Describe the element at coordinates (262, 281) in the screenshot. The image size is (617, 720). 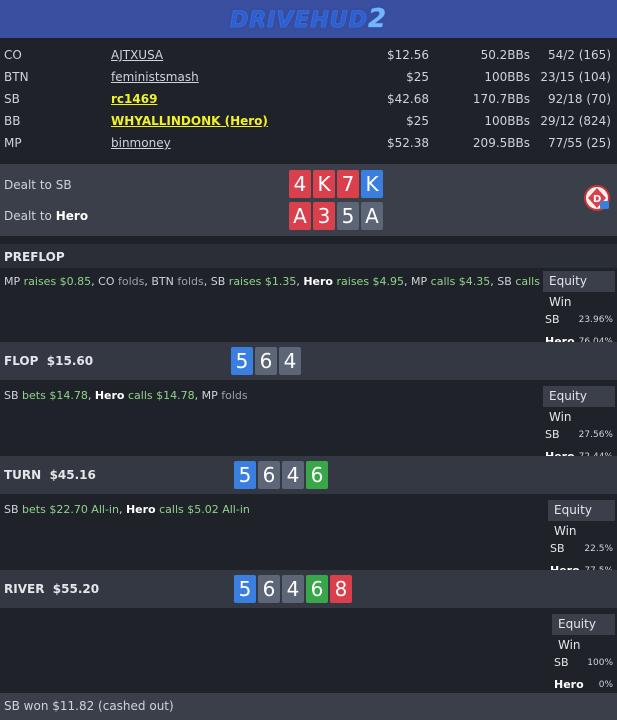
I see `action: raises $1.35` at that location.